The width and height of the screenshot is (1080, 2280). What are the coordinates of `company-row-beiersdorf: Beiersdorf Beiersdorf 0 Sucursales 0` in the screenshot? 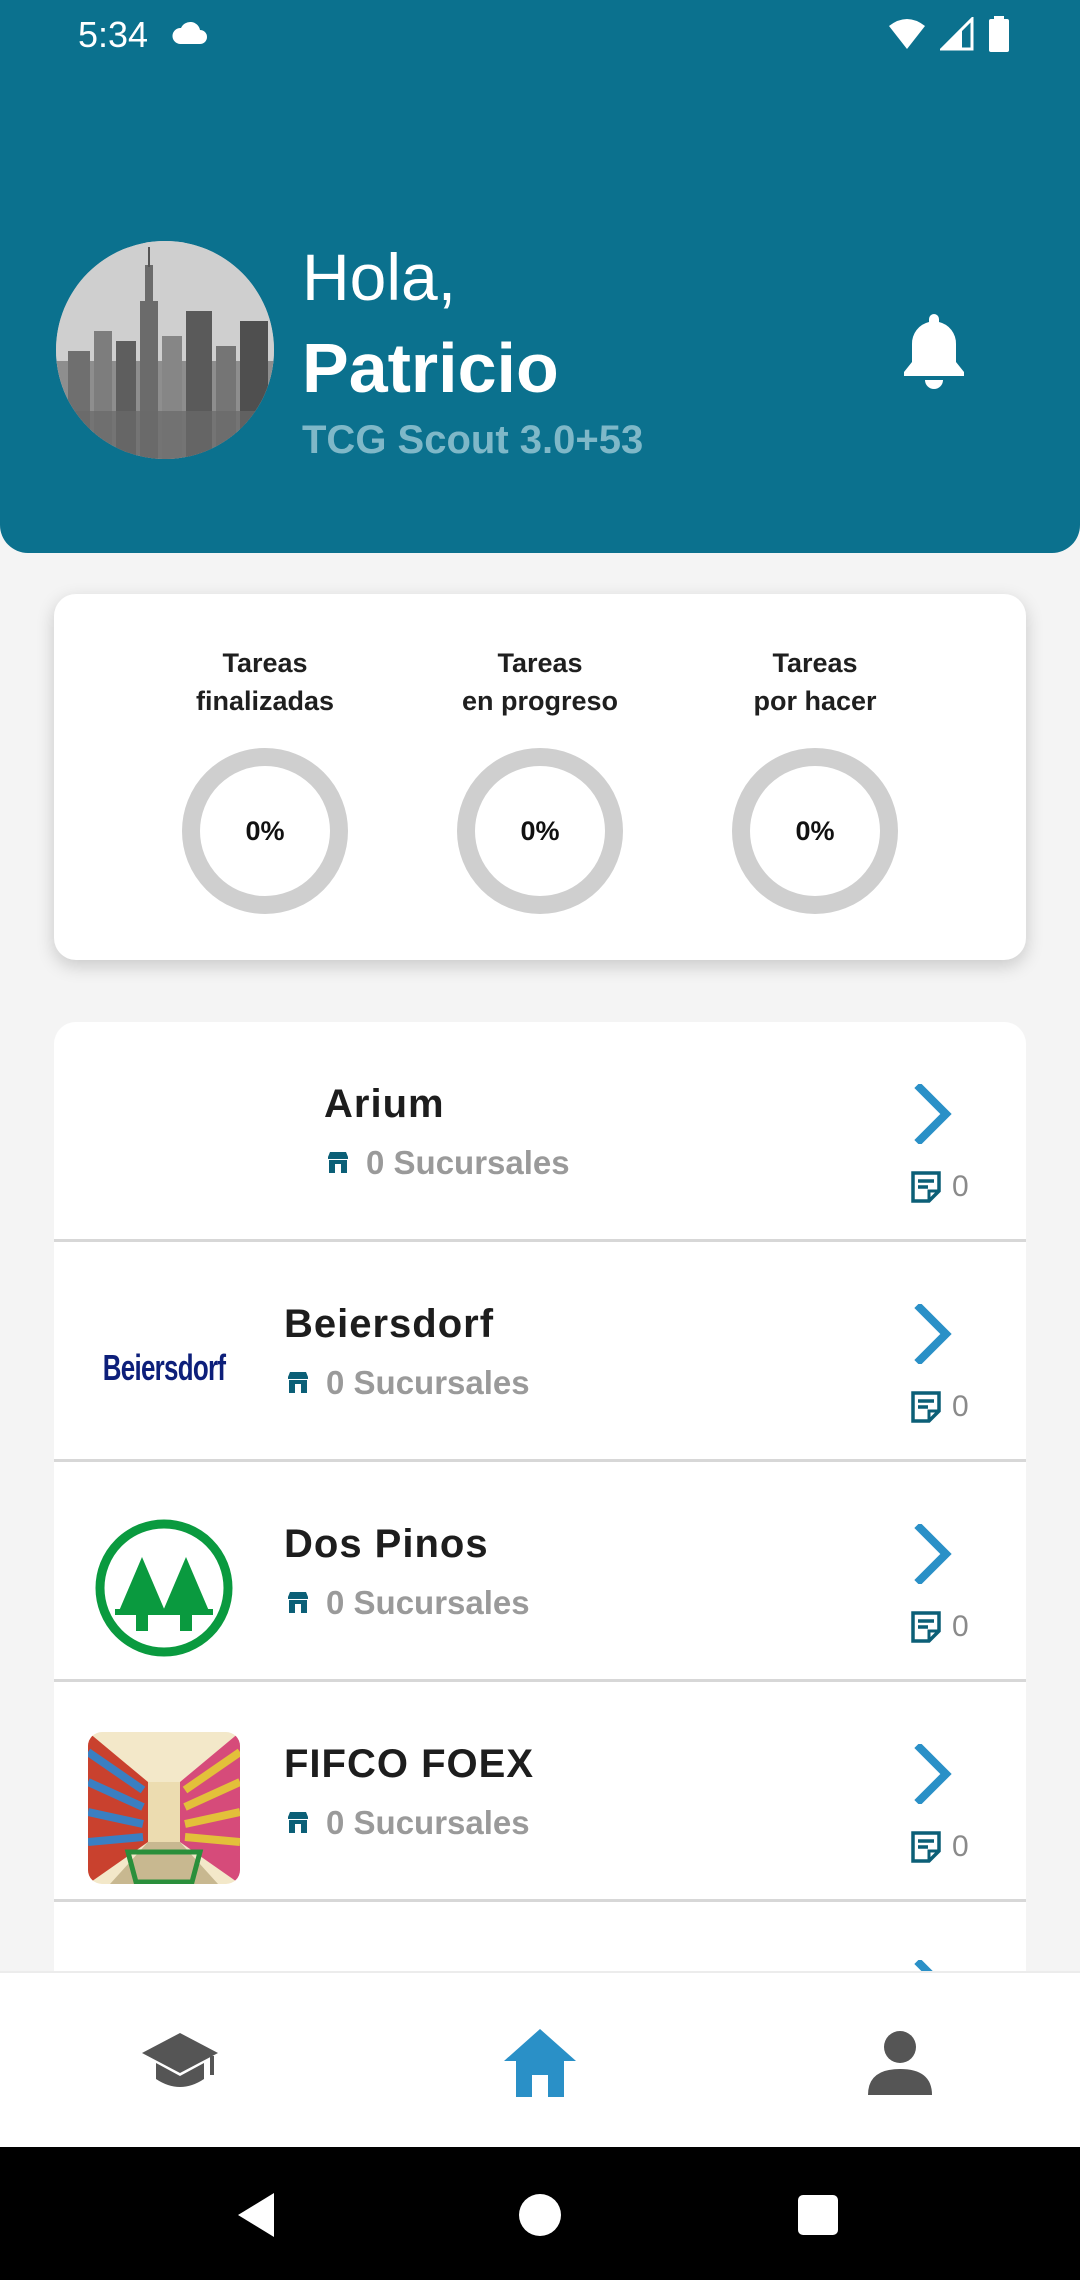 It's located at (540, 1352).